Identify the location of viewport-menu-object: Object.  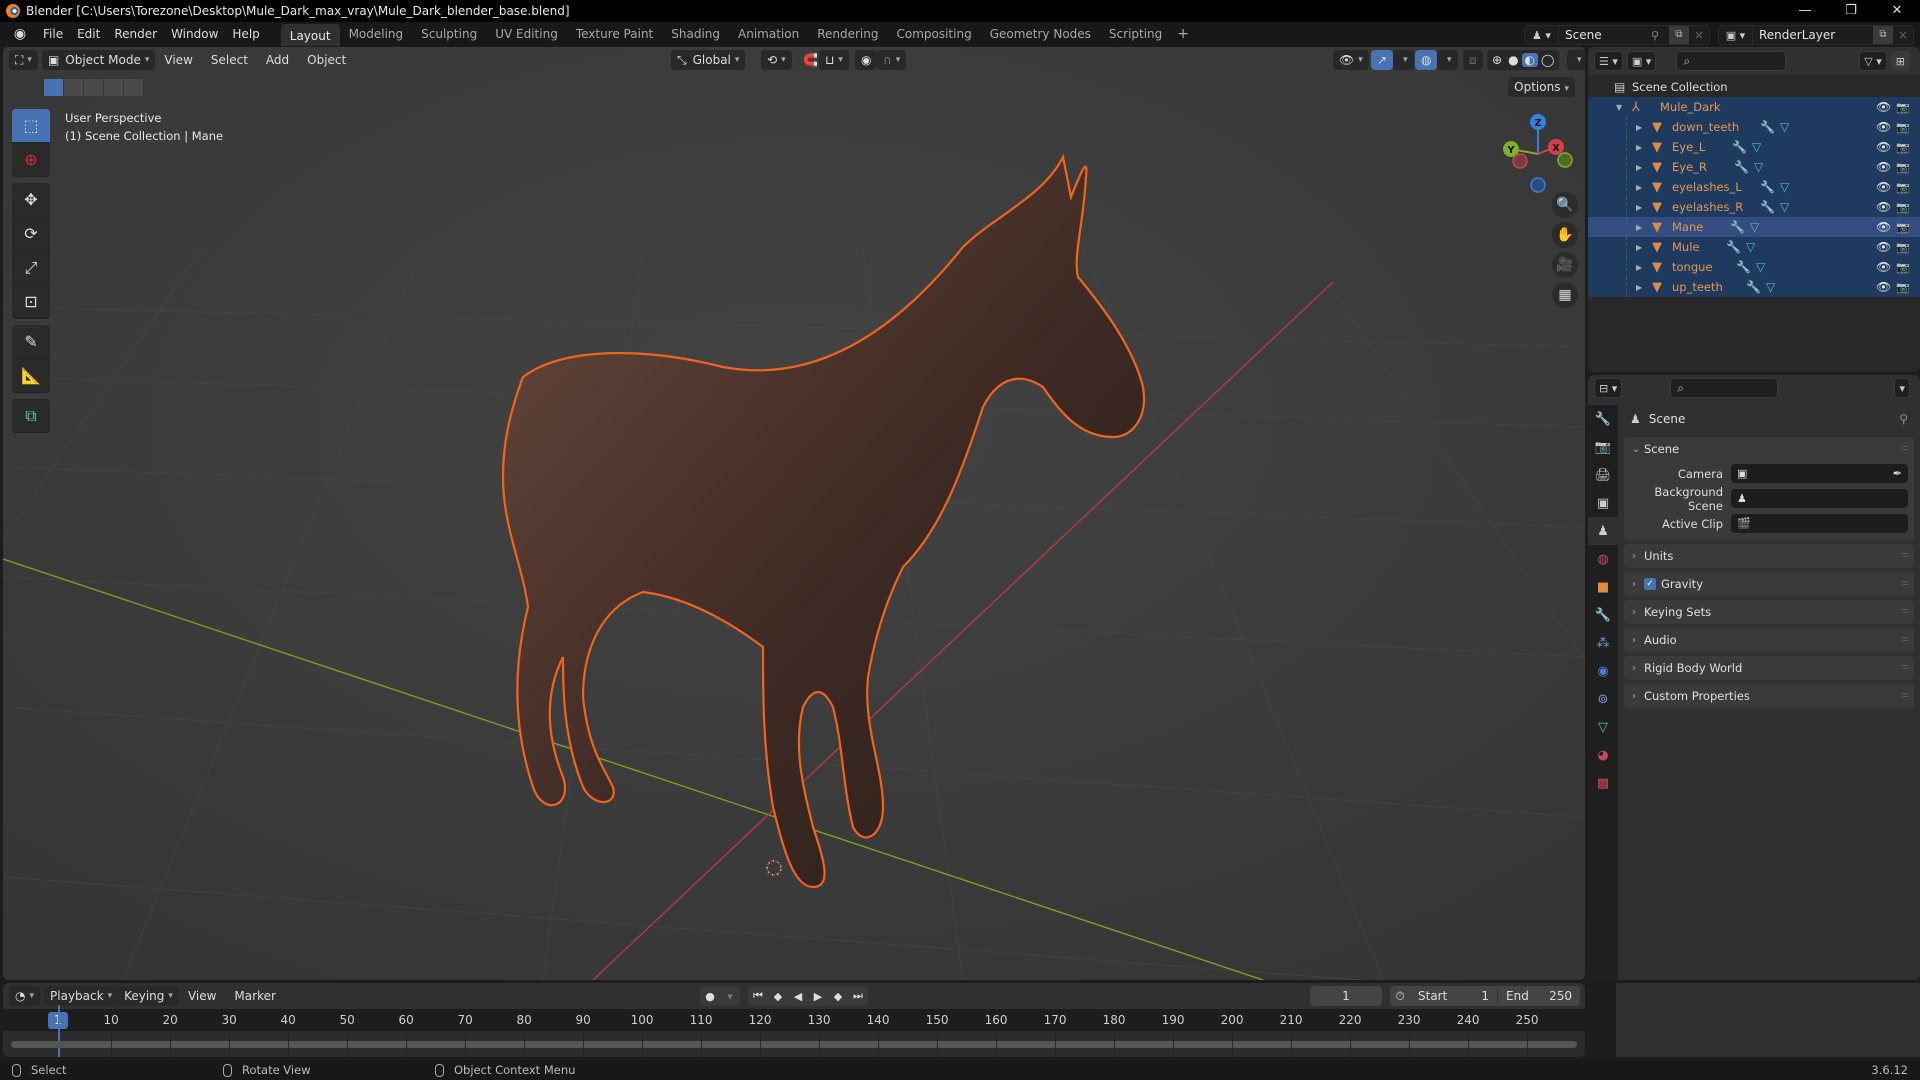
(326, 60).